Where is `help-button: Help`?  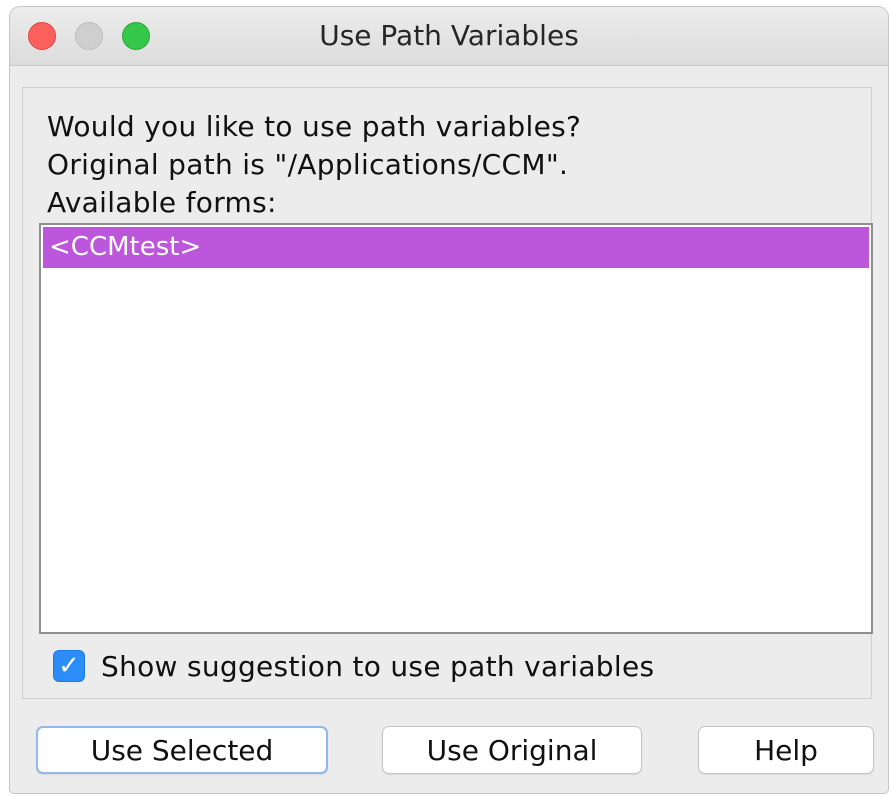 help-button: Help is located at coordinates (786, 750).